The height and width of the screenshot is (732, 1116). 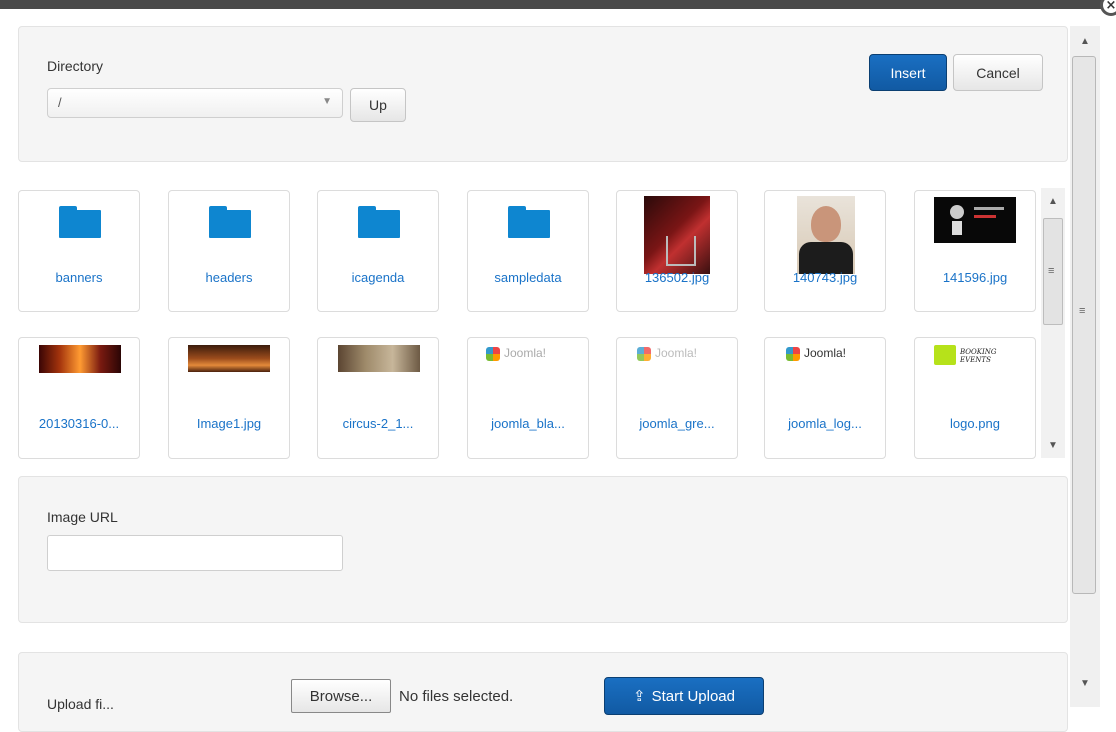 I want to click on file-grid-scrollbar: ▲ ≡ ▼, so click(x=1053, y=323).